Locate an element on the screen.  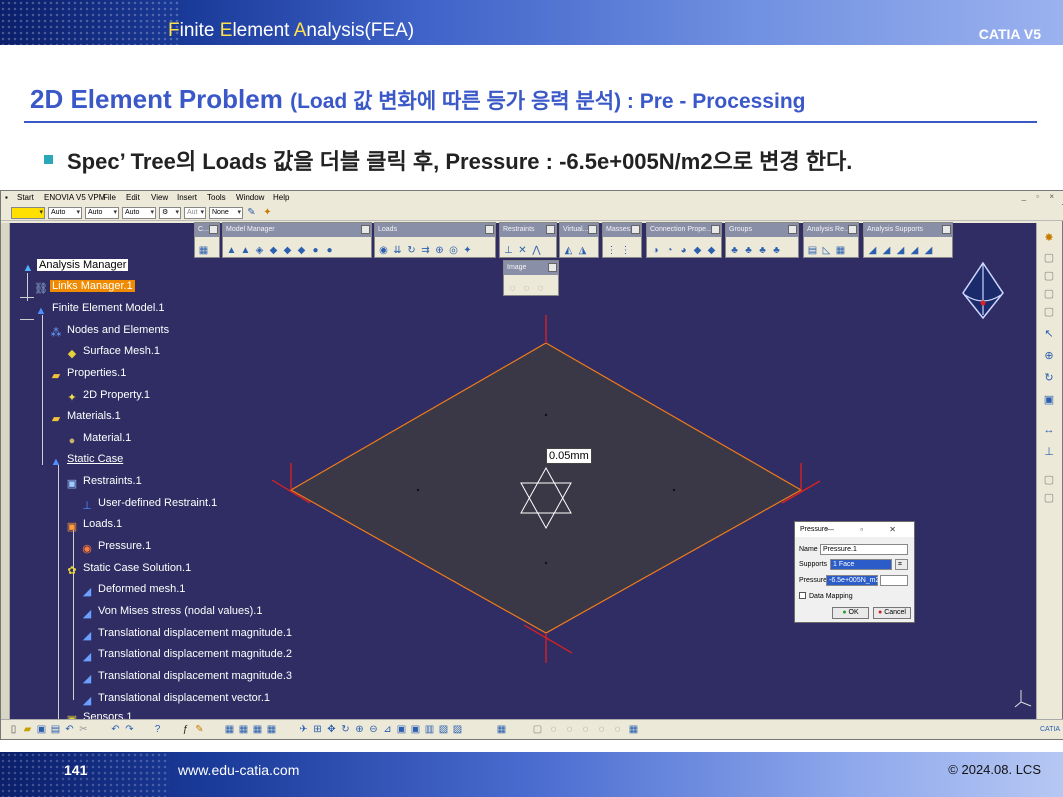
rotate-icon: ↻ is located at coordinates (345, 729).